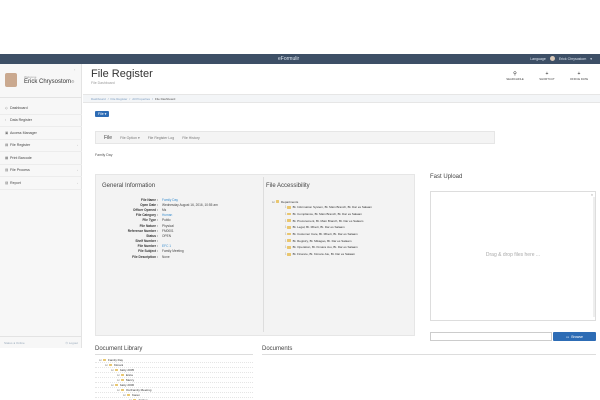 The width and height of the screenshot is (600, 400). What do you see at coordinates (21, 157) in the screenshot?
I see `sidebar-item-label: Print Barcode` at bounding box center [21, 157].